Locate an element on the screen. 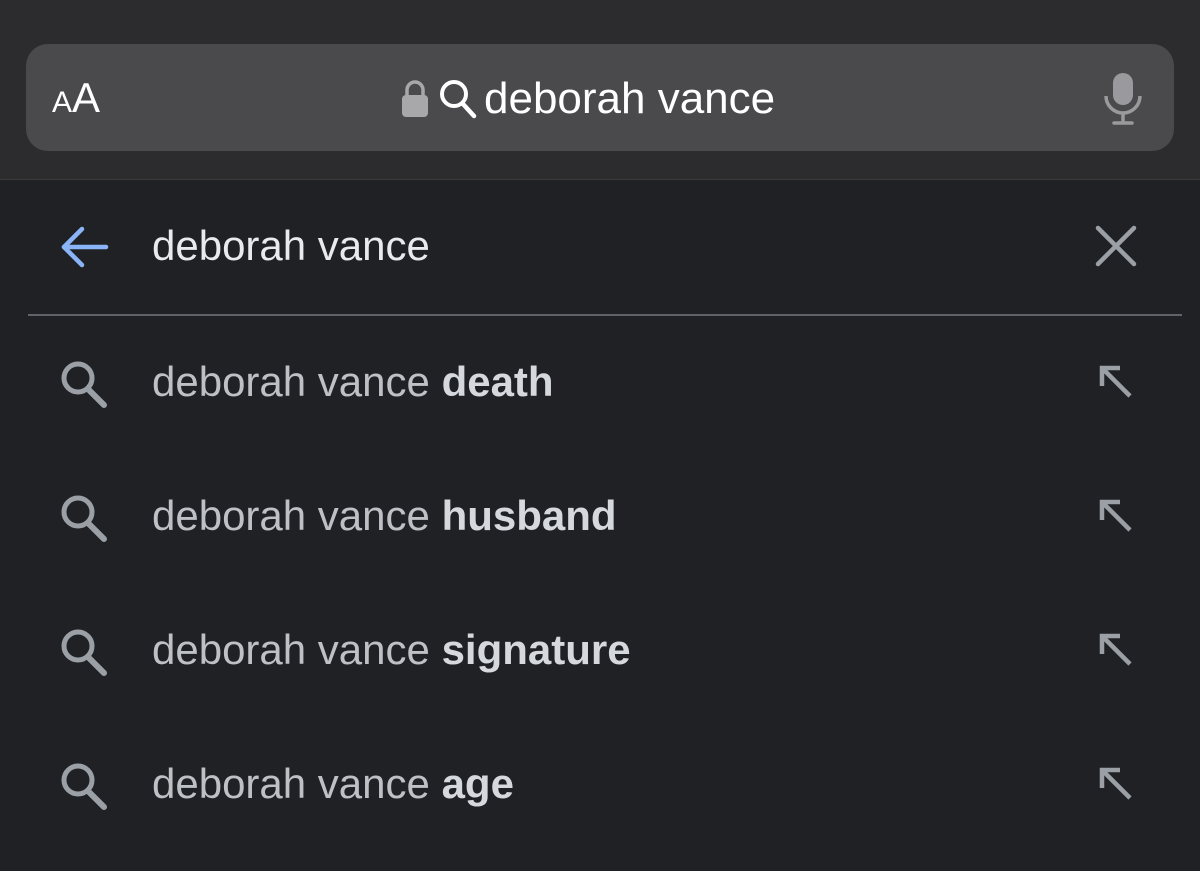 The height and width of the screenshot is (871, 1200). suggestion-completion: death is located at coordinates (497, 381).